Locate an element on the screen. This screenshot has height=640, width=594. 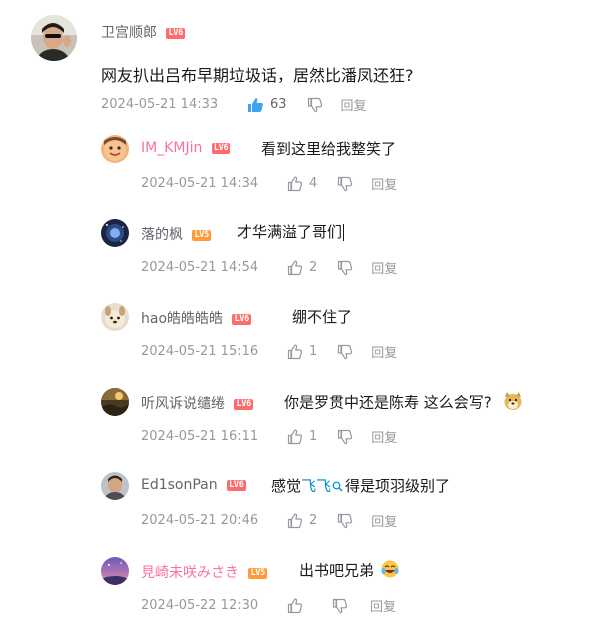
reply-username: Ed1sonPan LV6 is located at coordinates (193, 485).